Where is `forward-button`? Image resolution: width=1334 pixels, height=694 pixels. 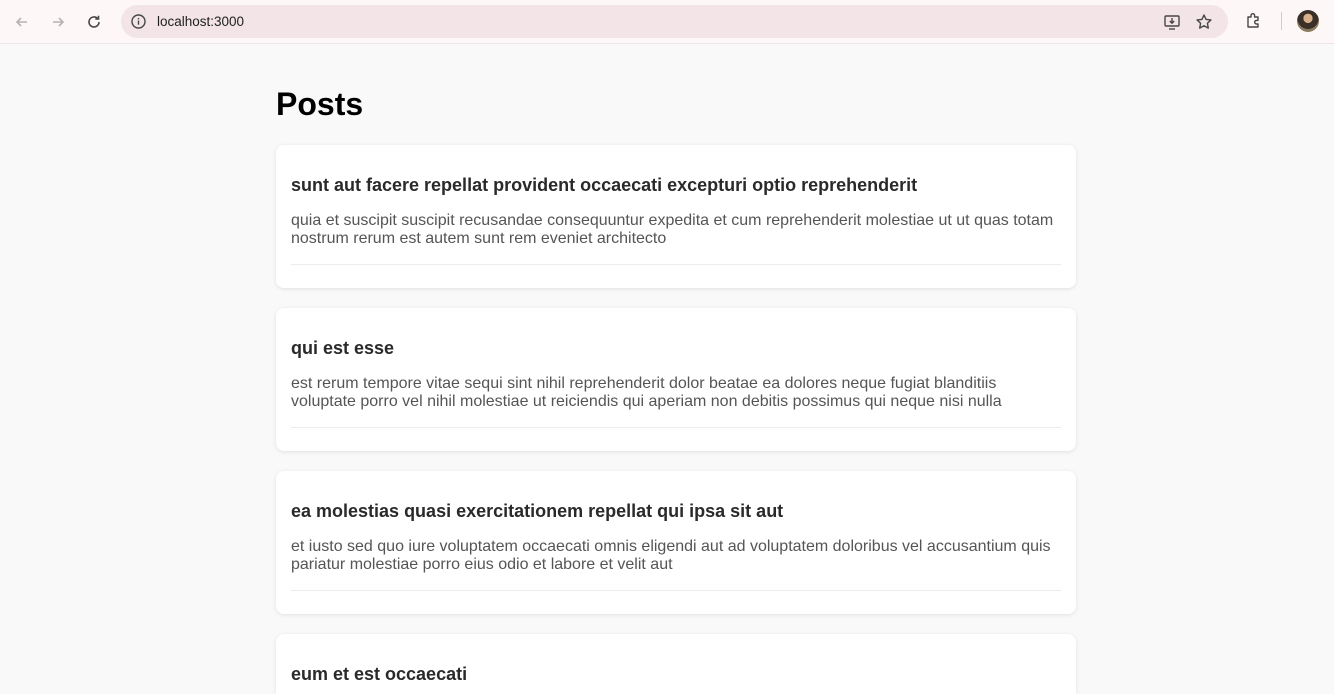
forward-button is located at coordinates (58, 22).